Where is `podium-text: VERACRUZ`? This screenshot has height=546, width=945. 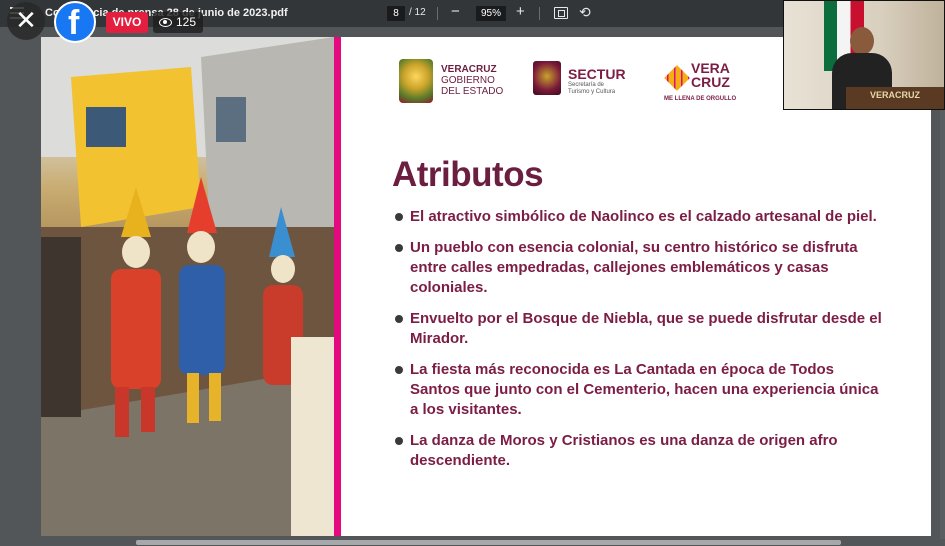 podium-text: VERACRUZ is located at coordinates (895, 95).